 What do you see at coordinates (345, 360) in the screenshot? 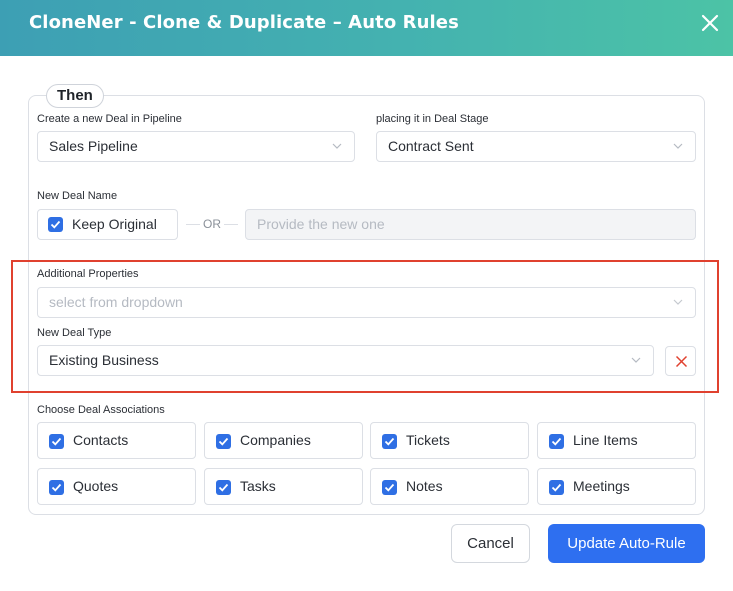
I see `deal-type-select: Existing Business` at bounding box center [345, 360].